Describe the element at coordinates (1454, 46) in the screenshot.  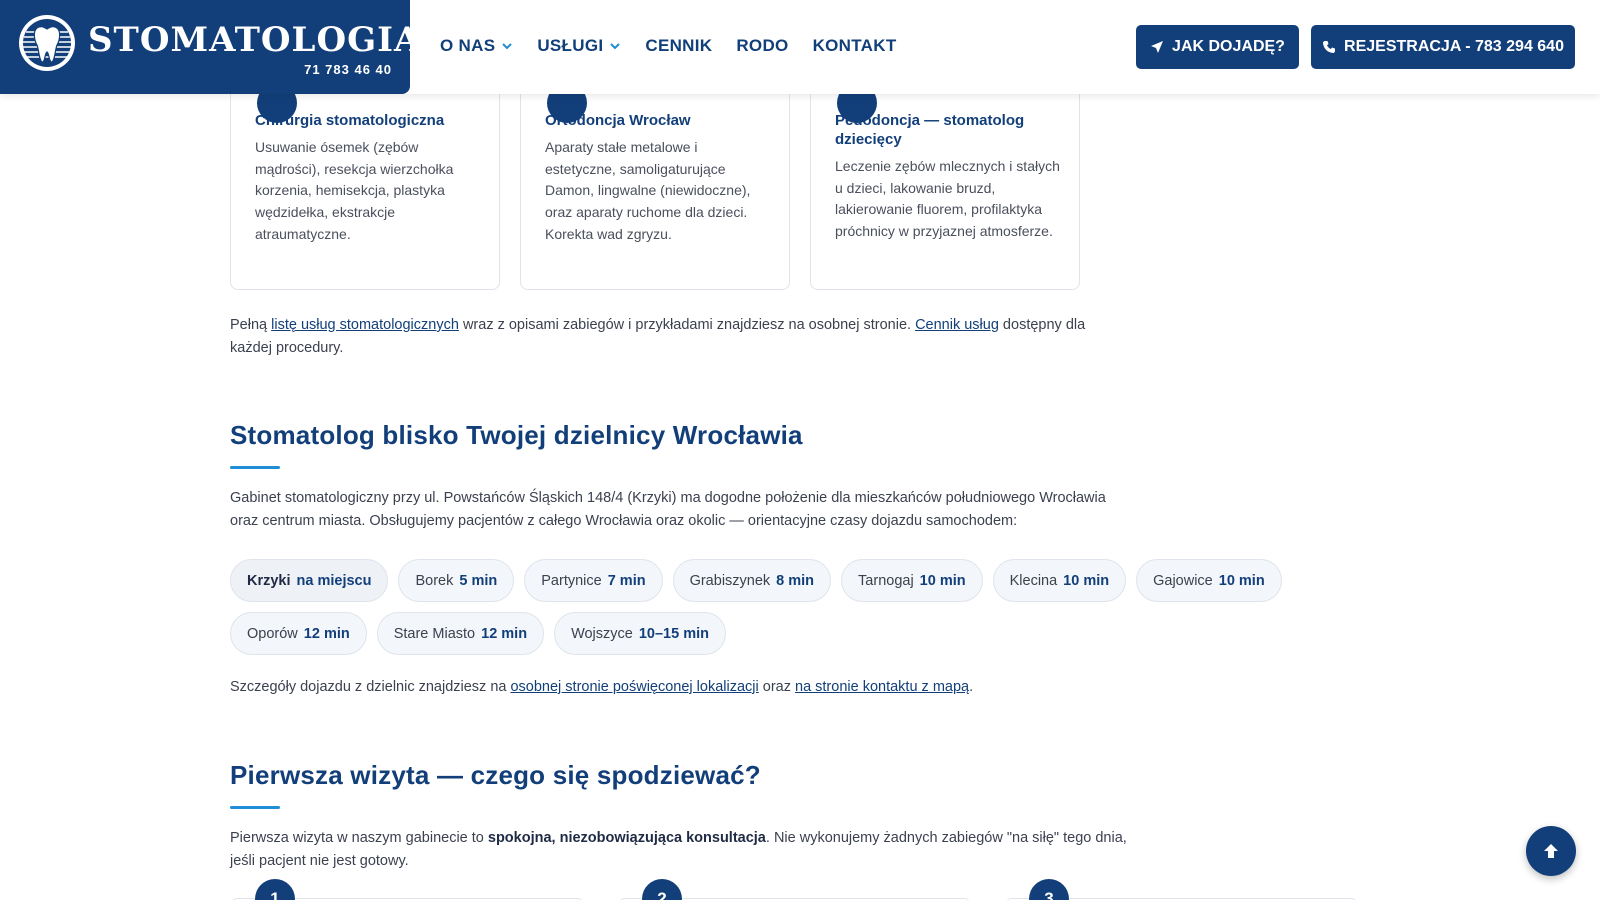
I see `register-button-label: REJESTRACJA - 783 294 640` at that location.